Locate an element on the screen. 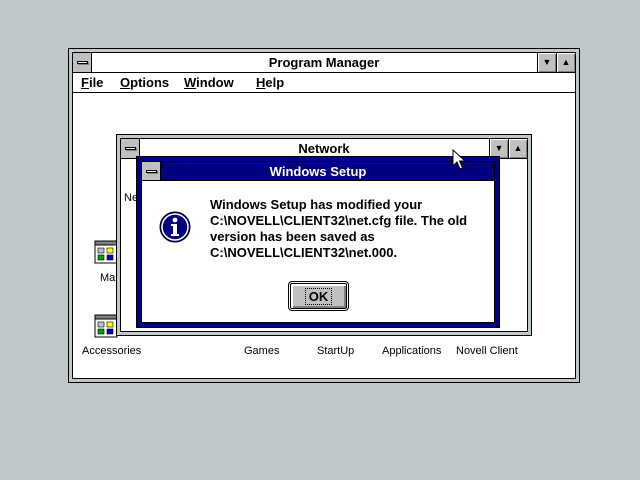  window-title: Program Manager is located at coordinates (324, 62).